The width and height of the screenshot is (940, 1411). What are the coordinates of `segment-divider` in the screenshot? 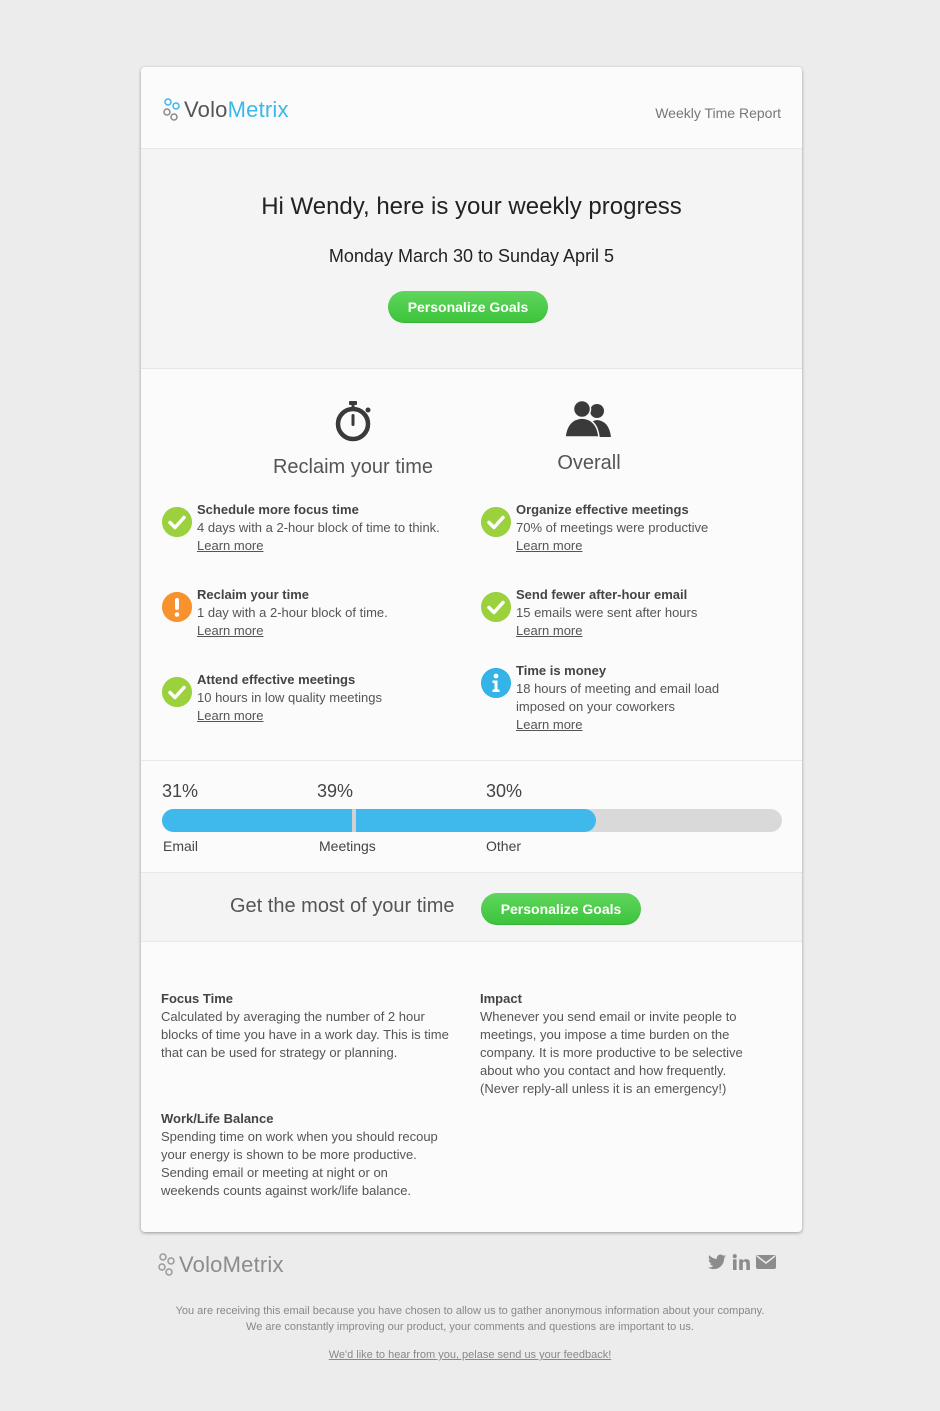 It's located at (354, 820).